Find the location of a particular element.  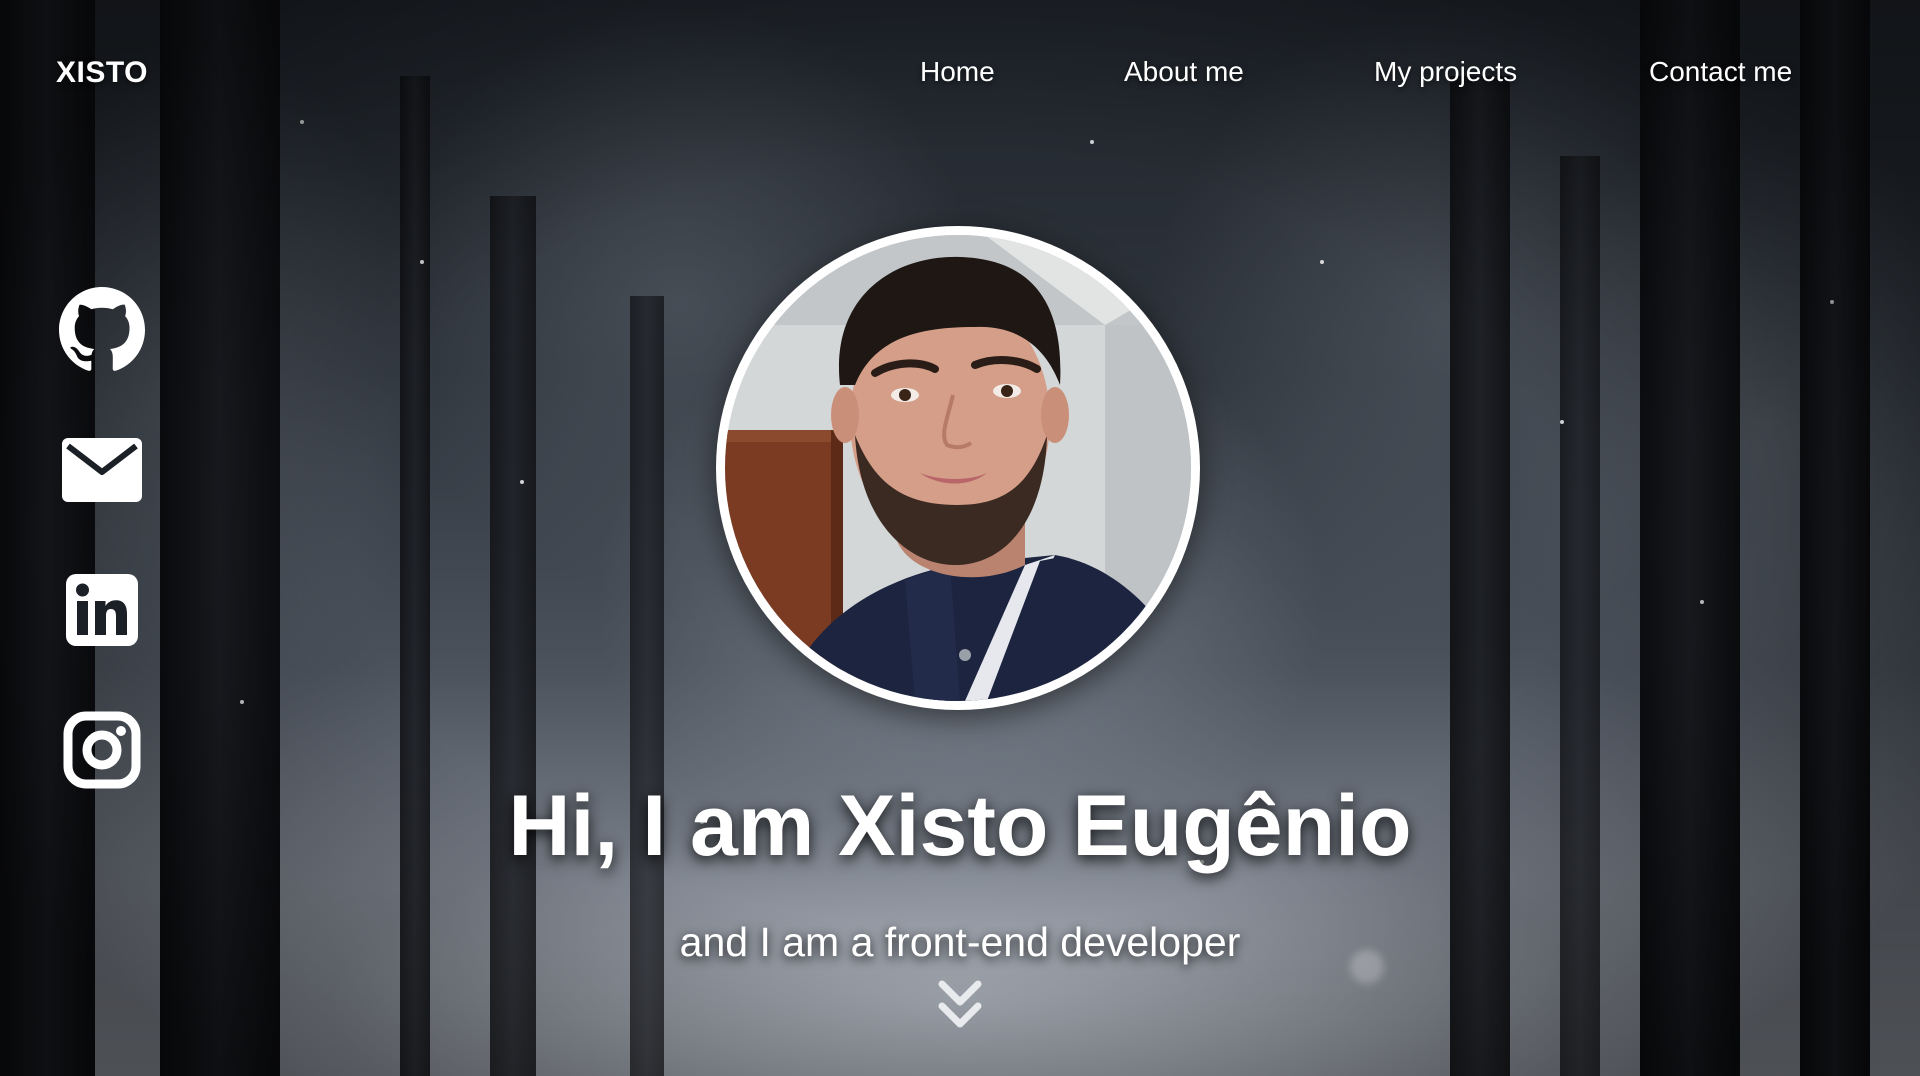

hero-title: Hi, I am Xisto Eugênio is located at coordinates (960, 826).